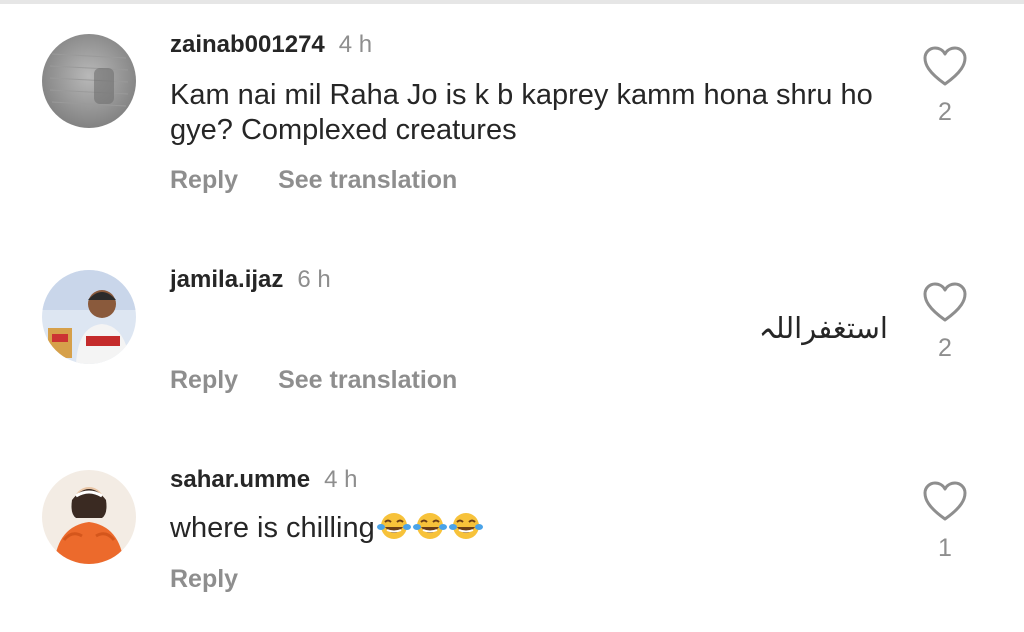  I want to click on comment-meta: jamila.ijaz 6 h, so click(250, 280).